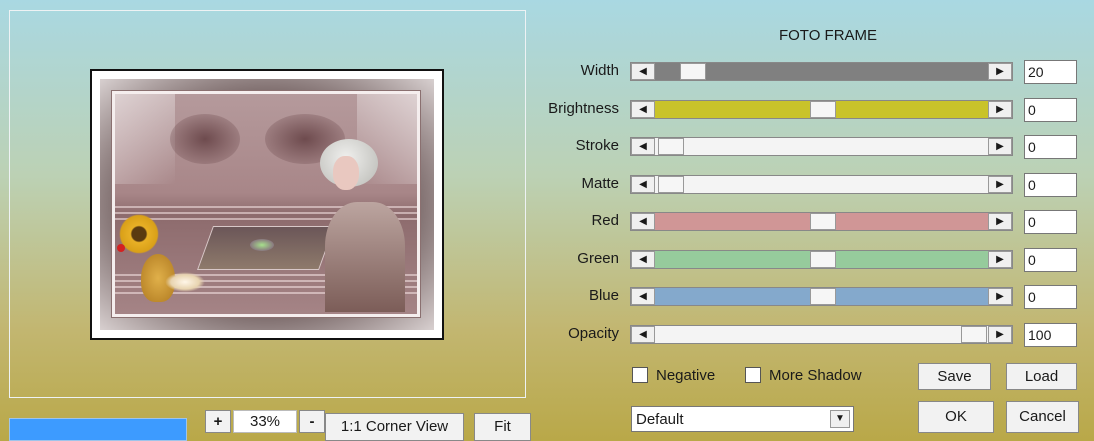 This screenshot has height=441, width=1094. What do you see at coordinates (840, 419) in the screenshot?
I see `chevron-down-icon: ▼` at bounding box center [840, 419].